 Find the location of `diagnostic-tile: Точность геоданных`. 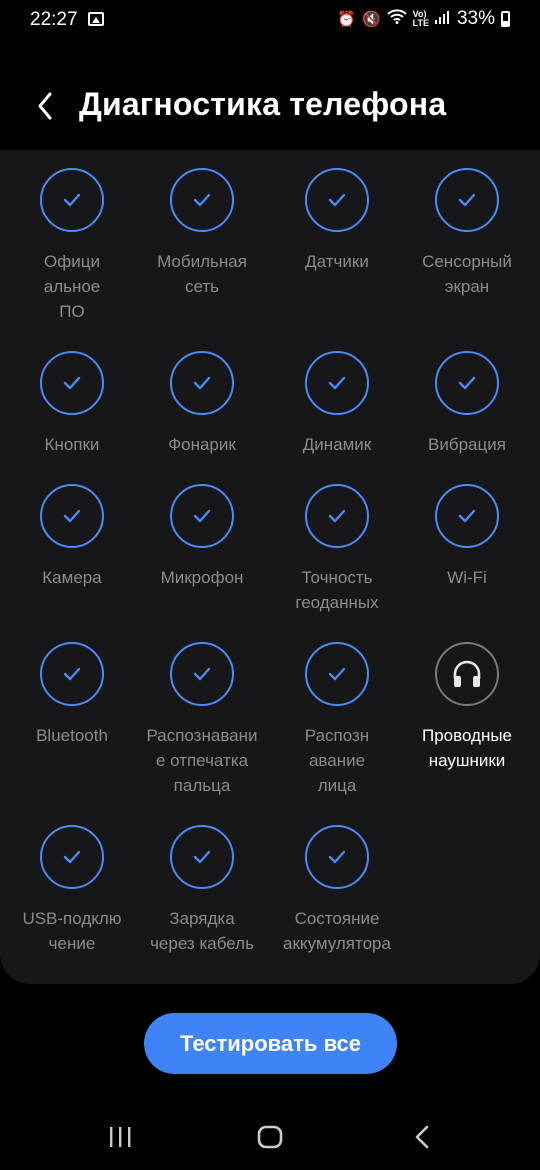

diagnostic-tile: Точность геоданных is located at coordinates (337, 549).